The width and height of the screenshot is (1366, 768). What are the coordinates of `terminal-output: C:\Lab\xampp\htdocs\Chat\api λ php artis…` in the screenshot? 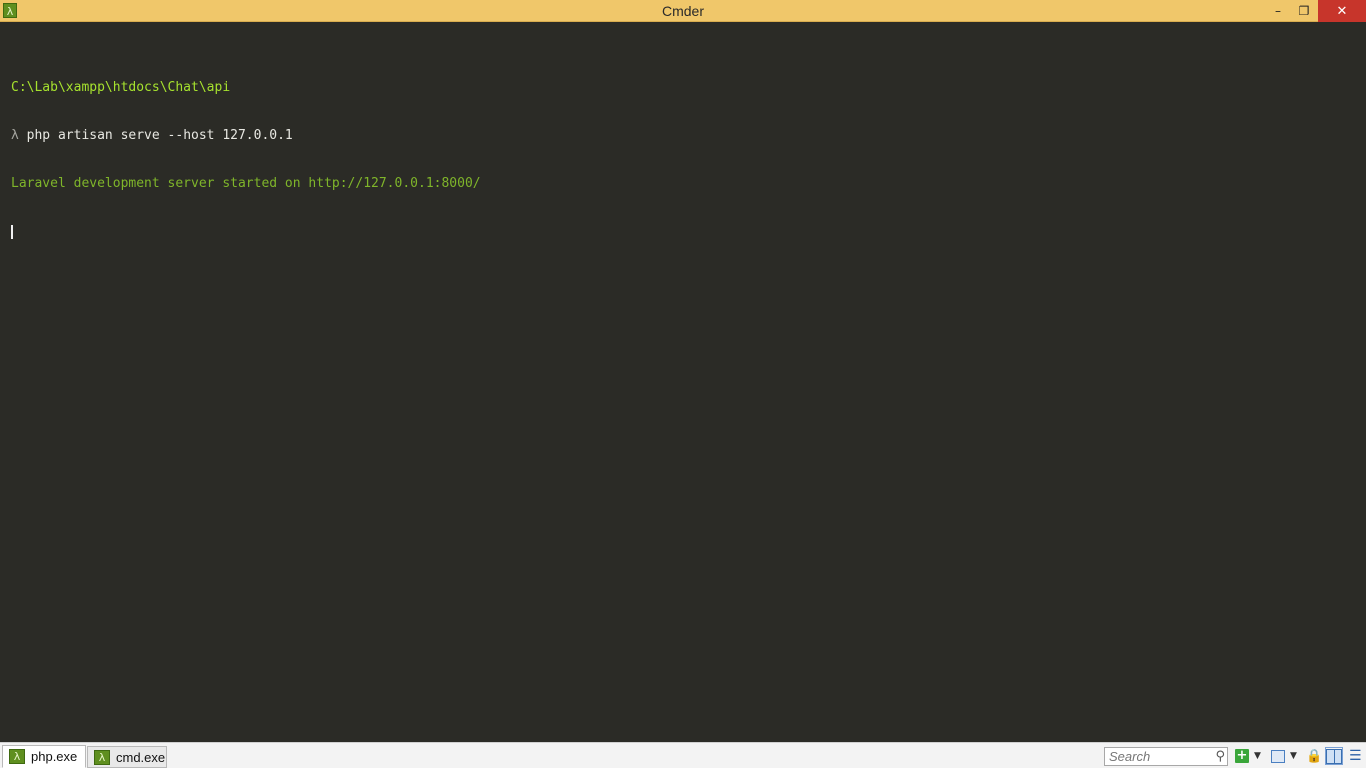 It's located at (246, 160).